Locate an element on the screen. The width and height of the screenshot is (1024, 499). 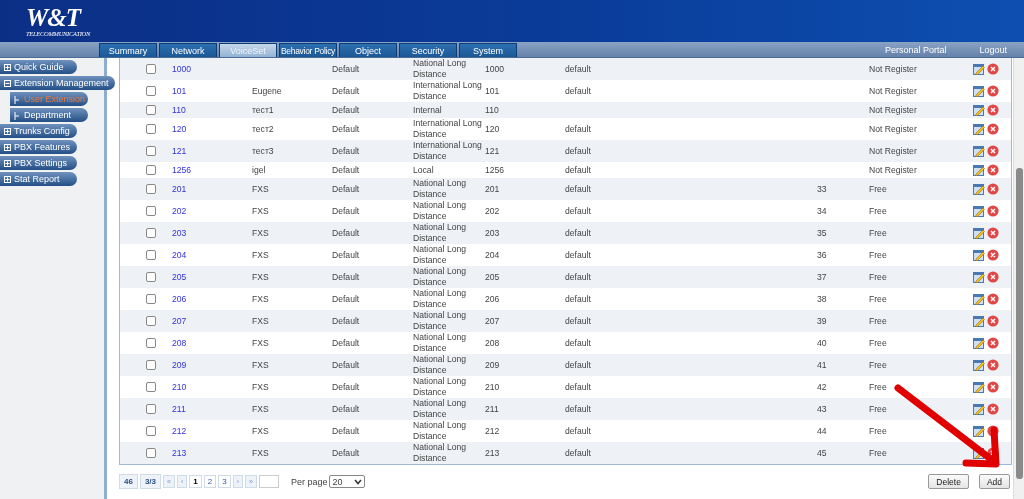
page-button: 2 is located at coordinates (210, 481).